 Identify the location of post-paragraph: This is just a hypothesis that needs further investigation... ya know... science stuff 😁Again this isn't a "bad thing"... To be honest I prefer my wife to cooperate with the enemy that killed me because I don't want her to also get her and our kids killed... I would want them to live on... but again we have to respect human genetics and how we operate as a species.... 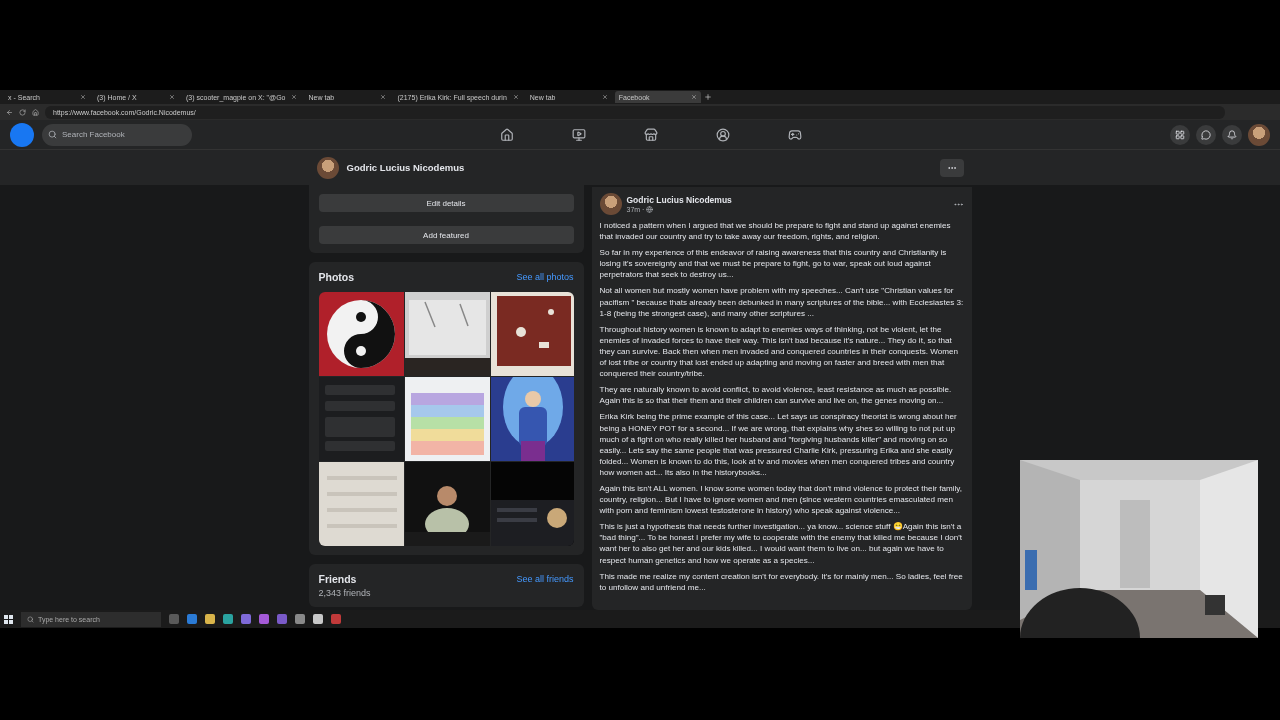
(781, 543).